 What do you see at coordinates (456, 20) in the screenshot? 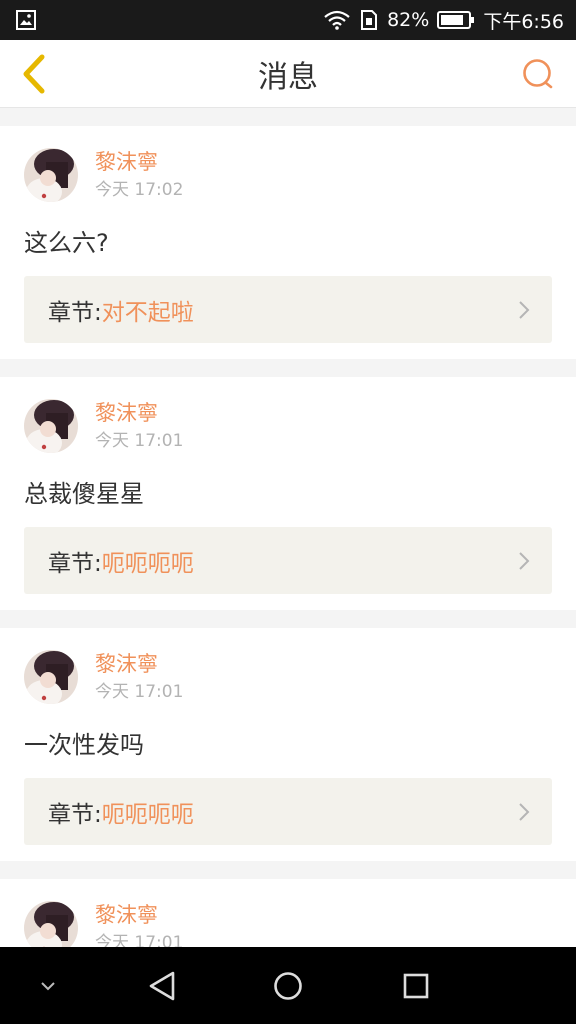
I see `battery-icon` at bounding box center [456, 20].